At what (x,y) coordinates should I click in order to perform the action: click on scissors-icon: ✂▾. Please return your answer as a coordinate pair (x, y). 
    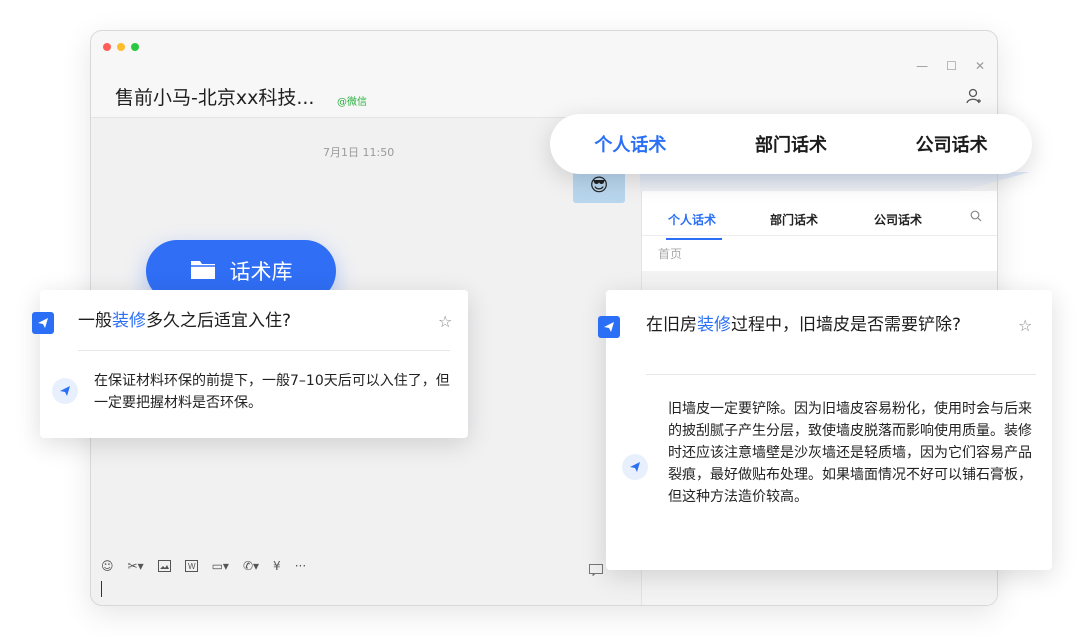
    Looking at the image, I should click on (136, 566).